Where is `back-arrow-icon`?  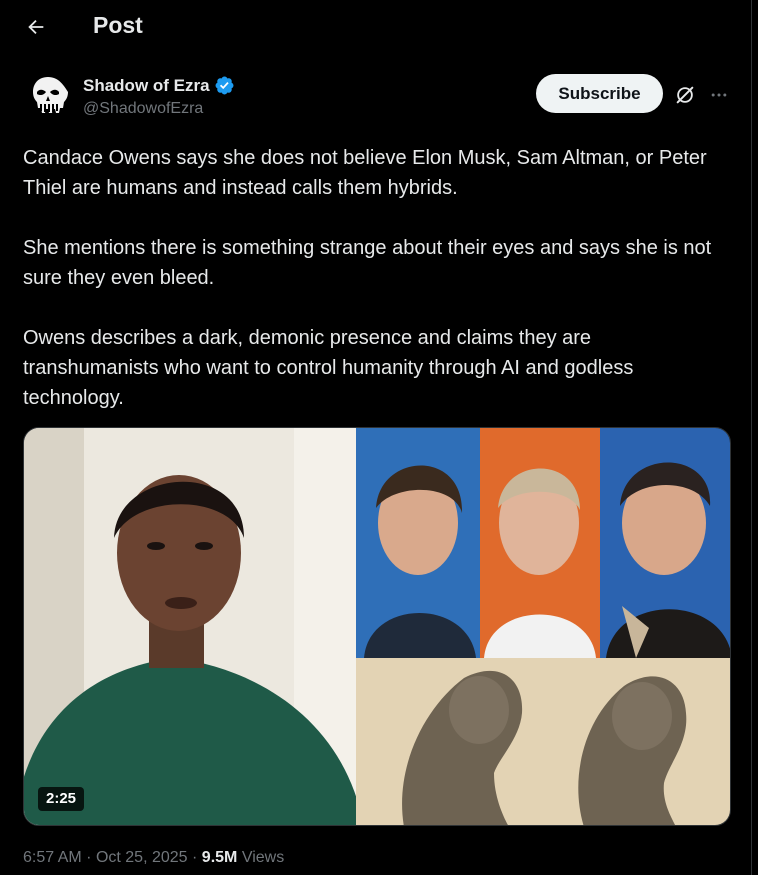
back-arrow-icon is located at coordinates (36, 27).